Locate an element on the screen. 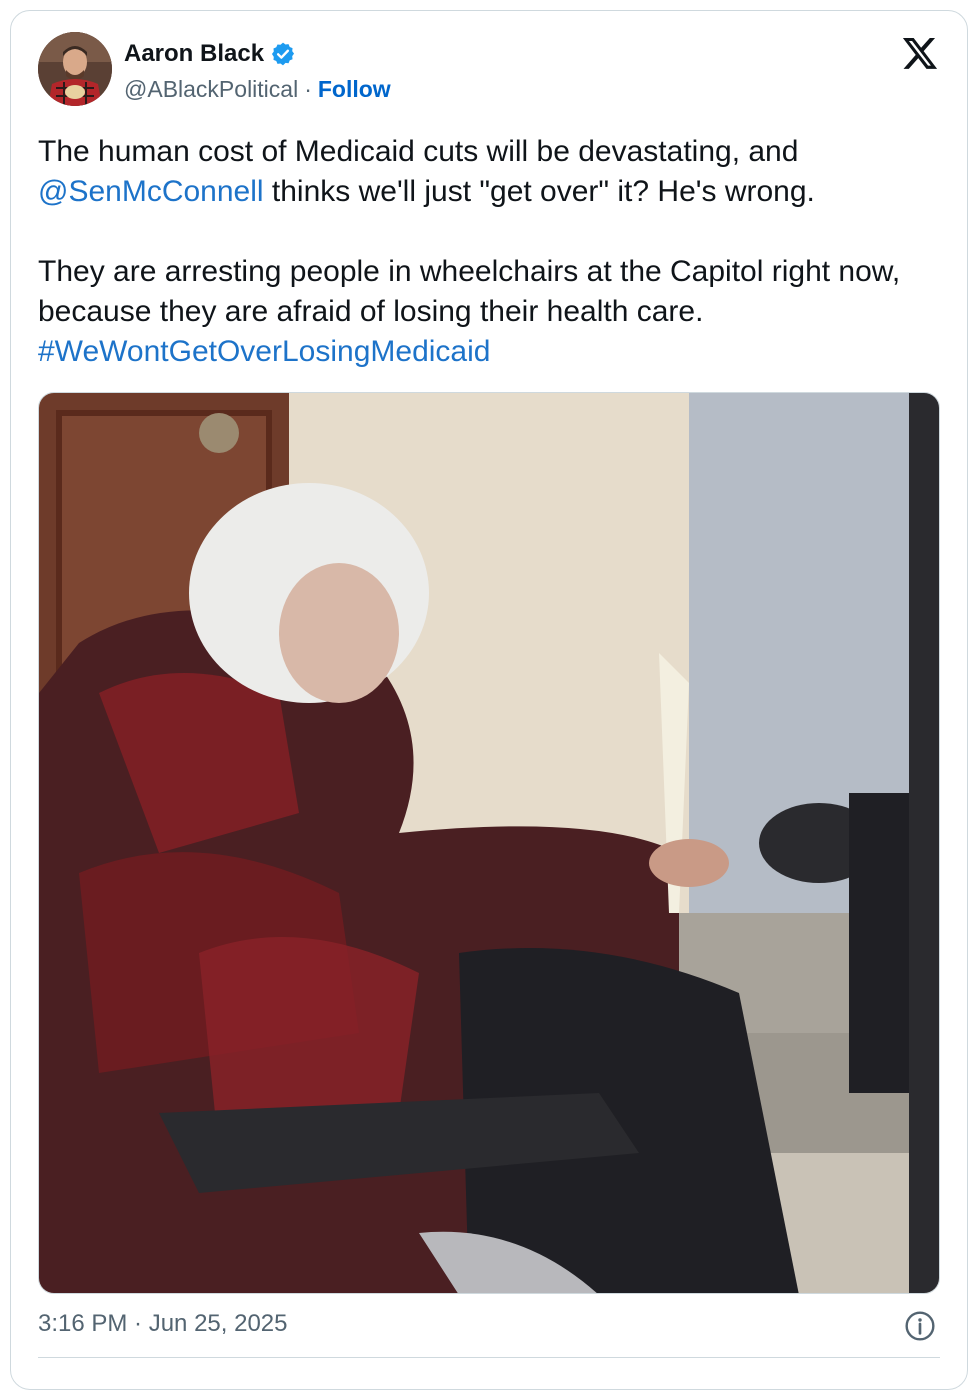 The width and height of the screenshot is (980, 1390). avatar-image is located at coordinates (75, 69).